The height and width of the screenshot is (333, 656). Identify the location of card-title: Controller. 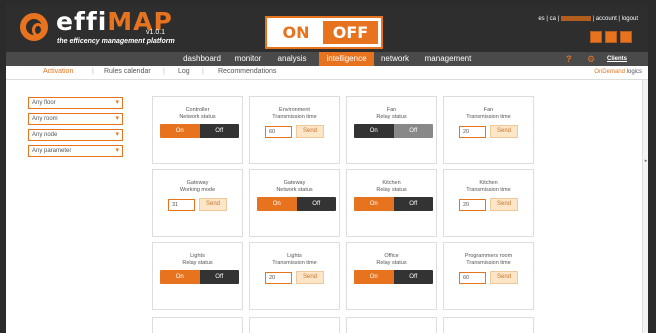
(197, 110).